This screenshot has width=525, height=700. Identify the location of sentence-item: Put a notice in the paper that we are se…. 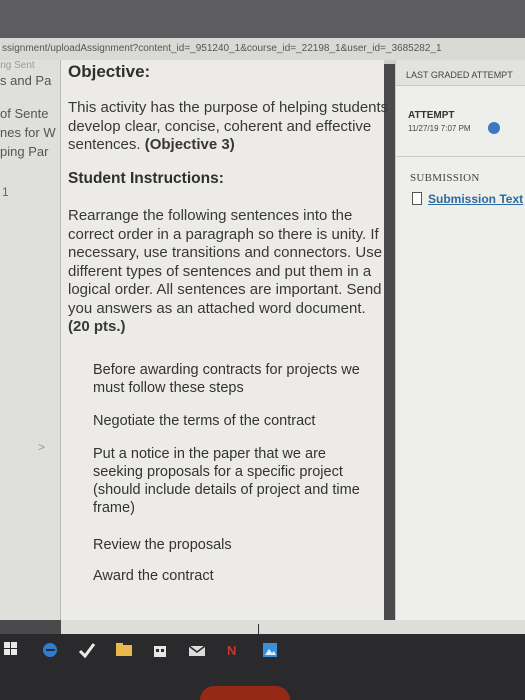
(226, 481).